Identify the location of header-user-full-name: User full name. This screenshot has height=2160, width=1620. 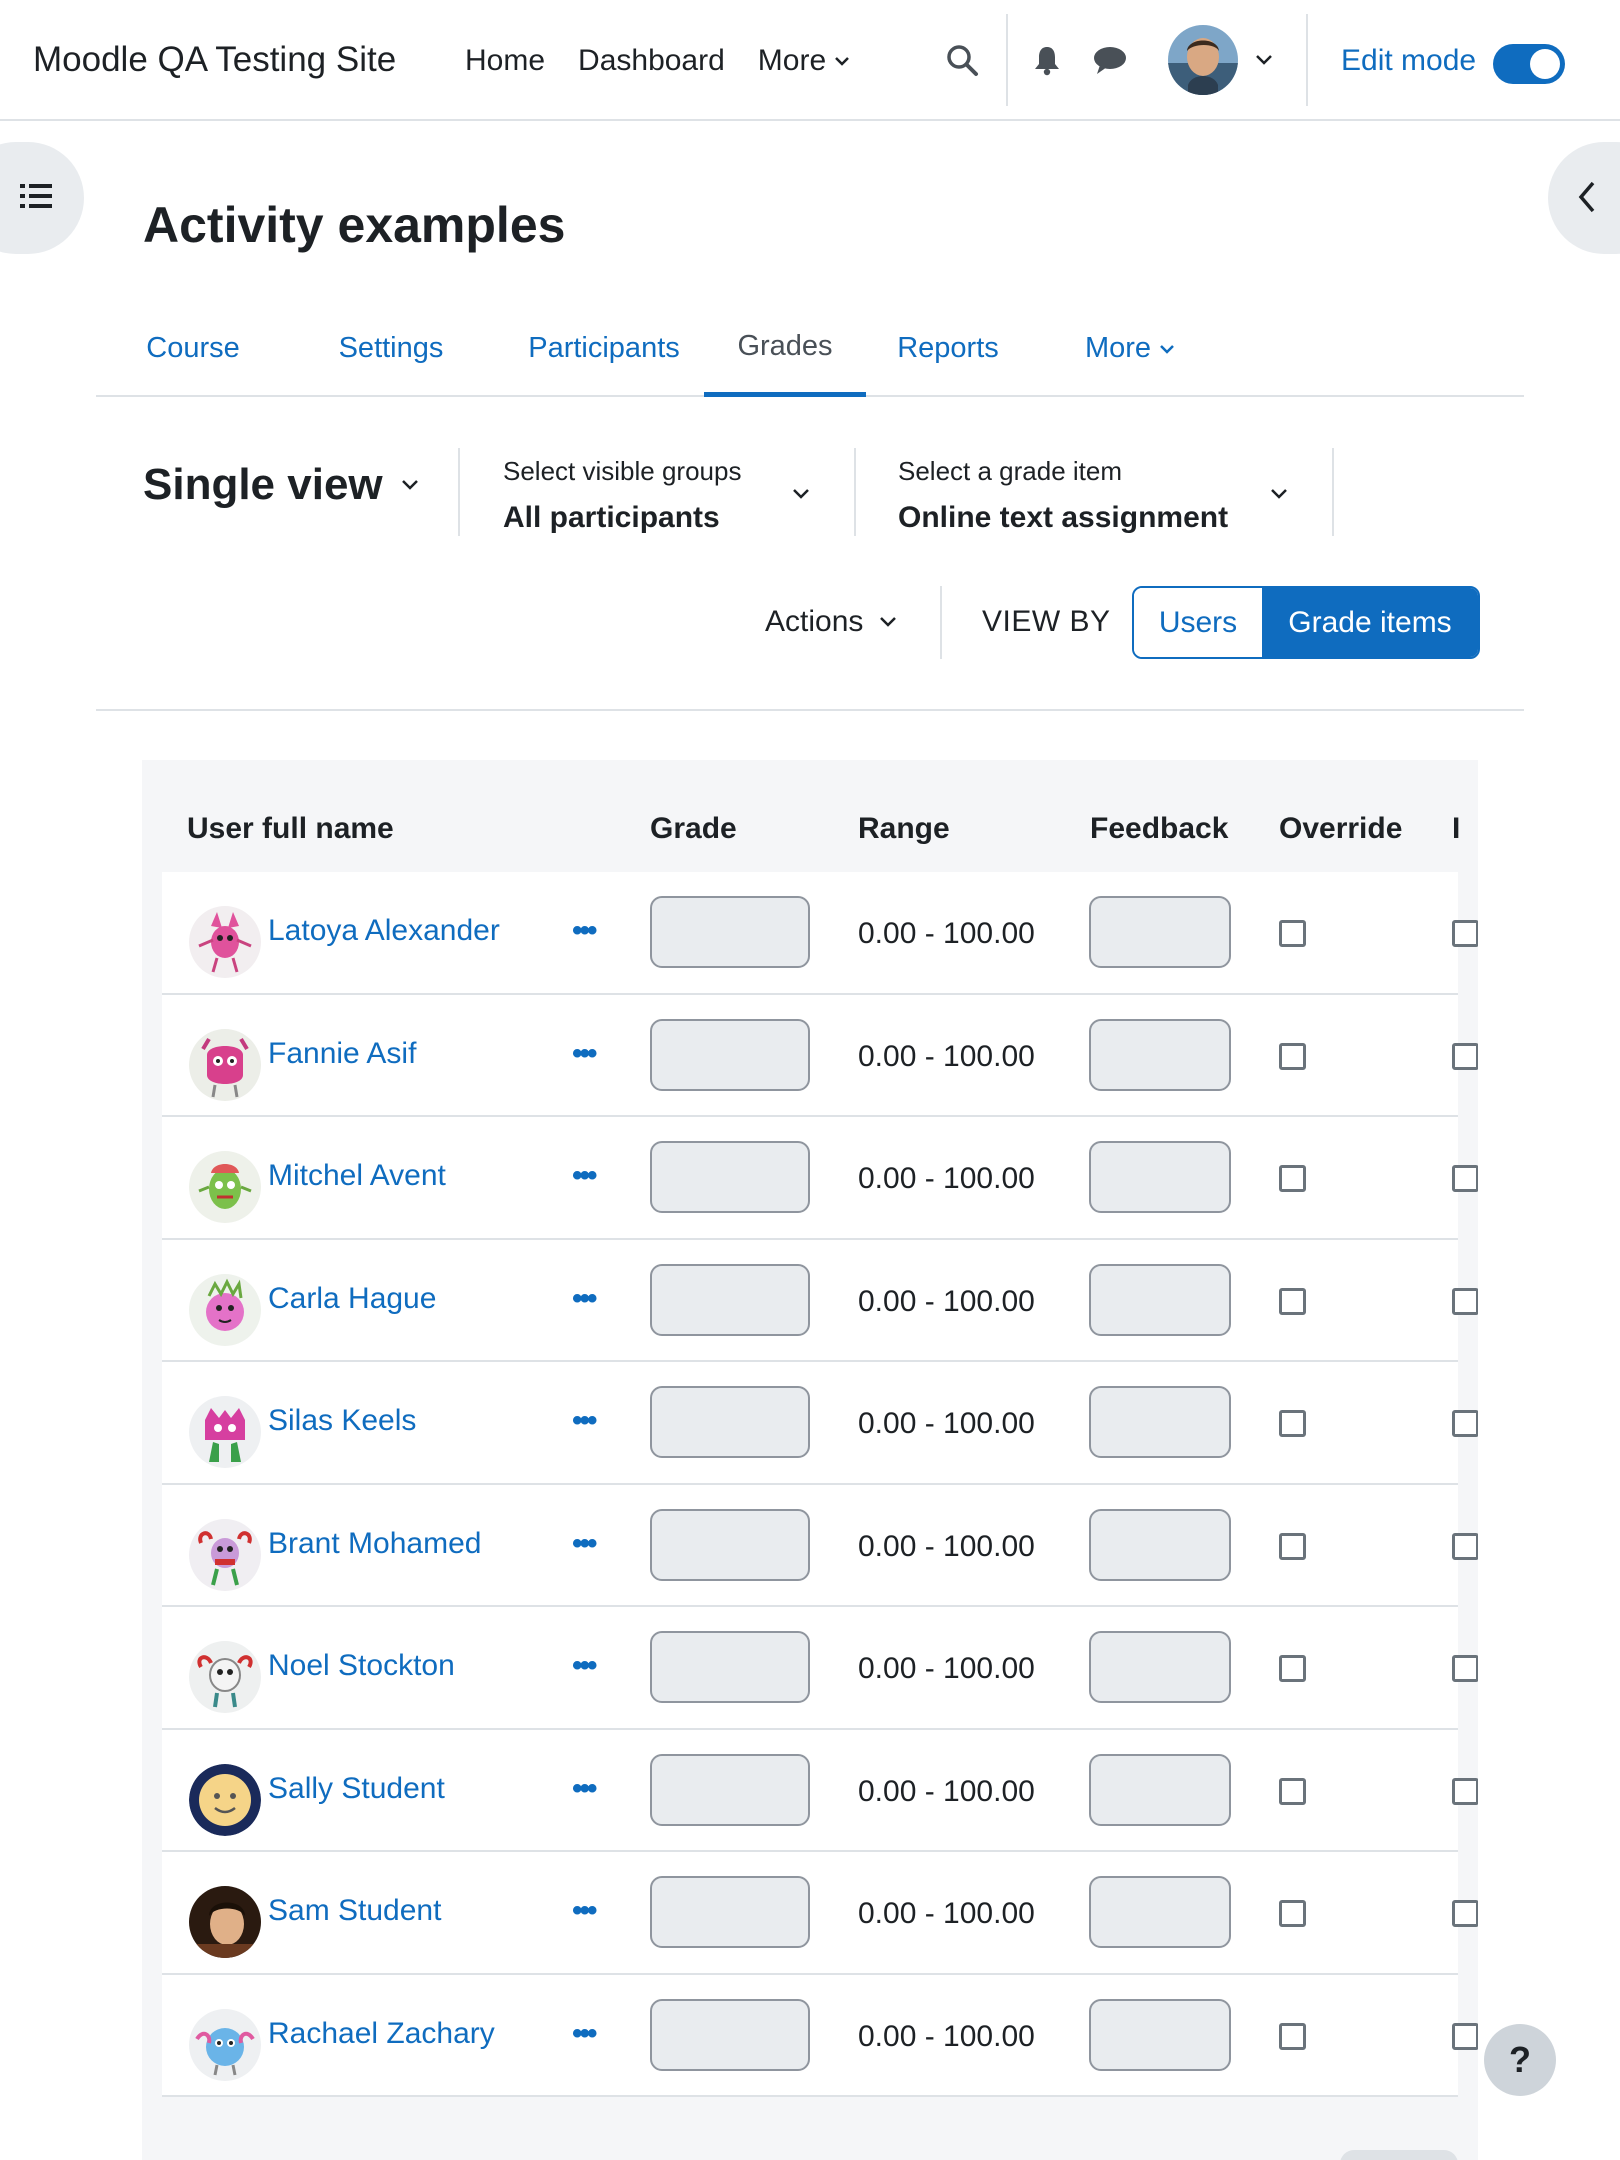
(290, 829).